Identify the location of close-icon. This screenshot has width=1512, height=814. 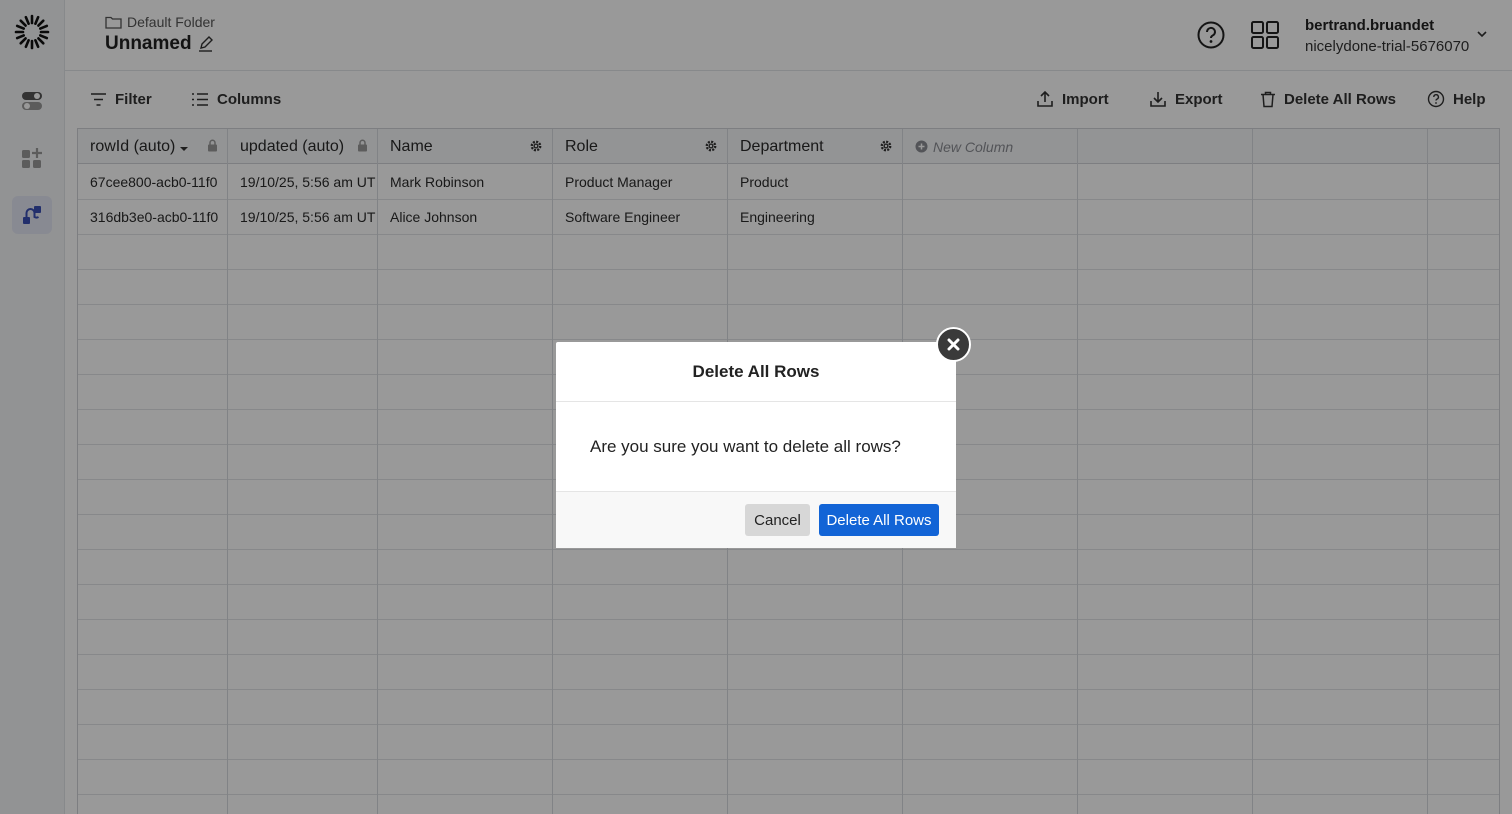
(953, 344).